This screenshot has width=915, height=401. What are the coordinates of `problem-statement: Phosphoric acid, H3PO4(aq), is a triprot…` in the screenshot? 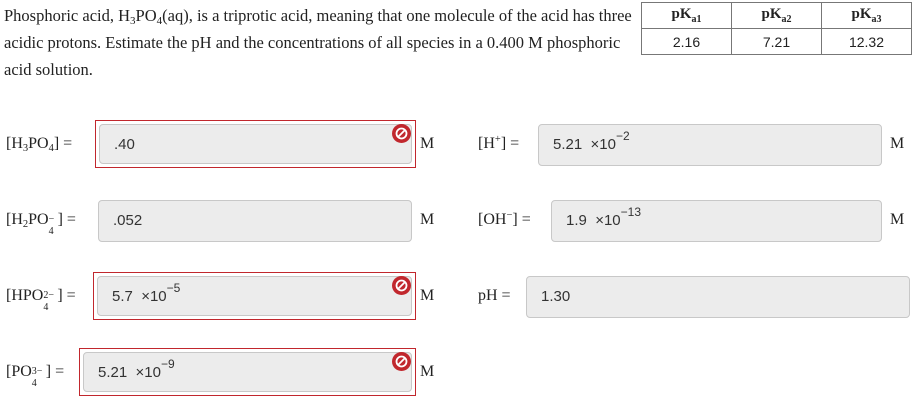 It's located at (318, 42).